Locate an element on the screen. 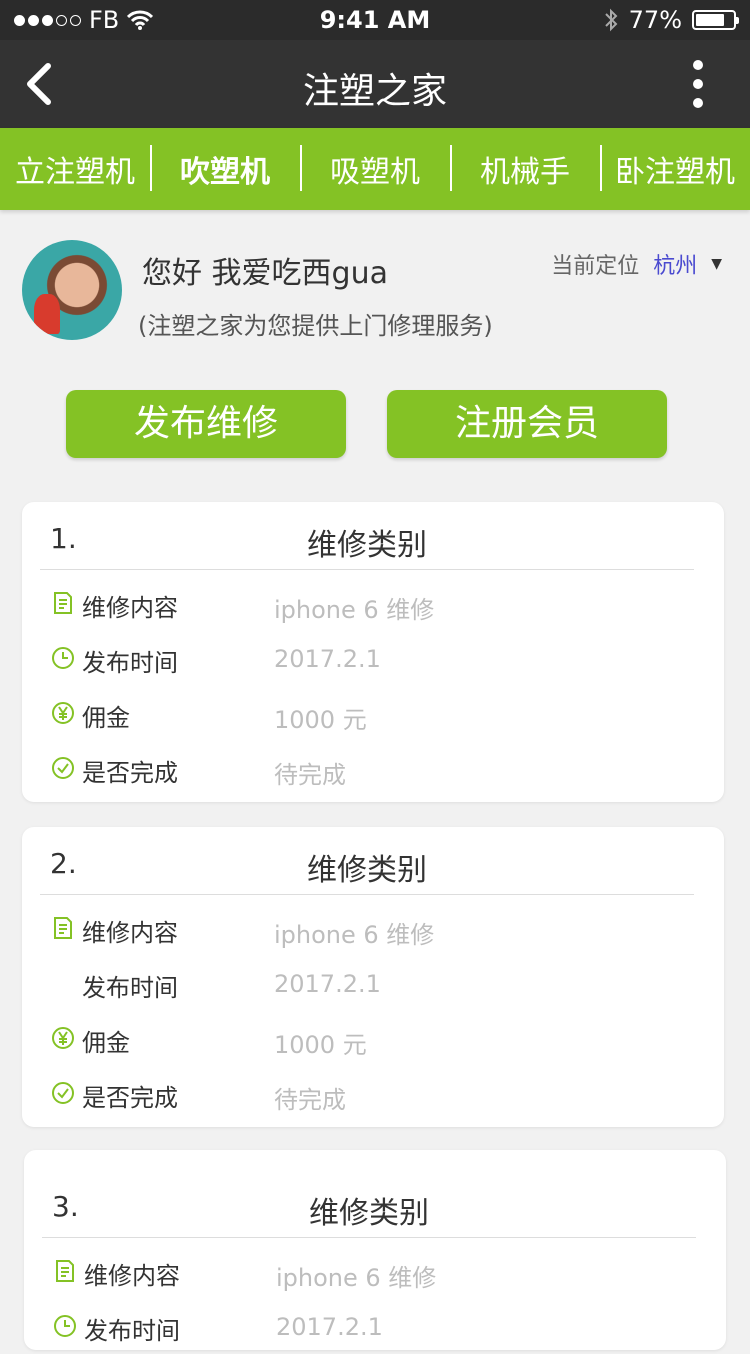  dropdown-arrow-icon: ▼ is located at coordinates (716, 264).